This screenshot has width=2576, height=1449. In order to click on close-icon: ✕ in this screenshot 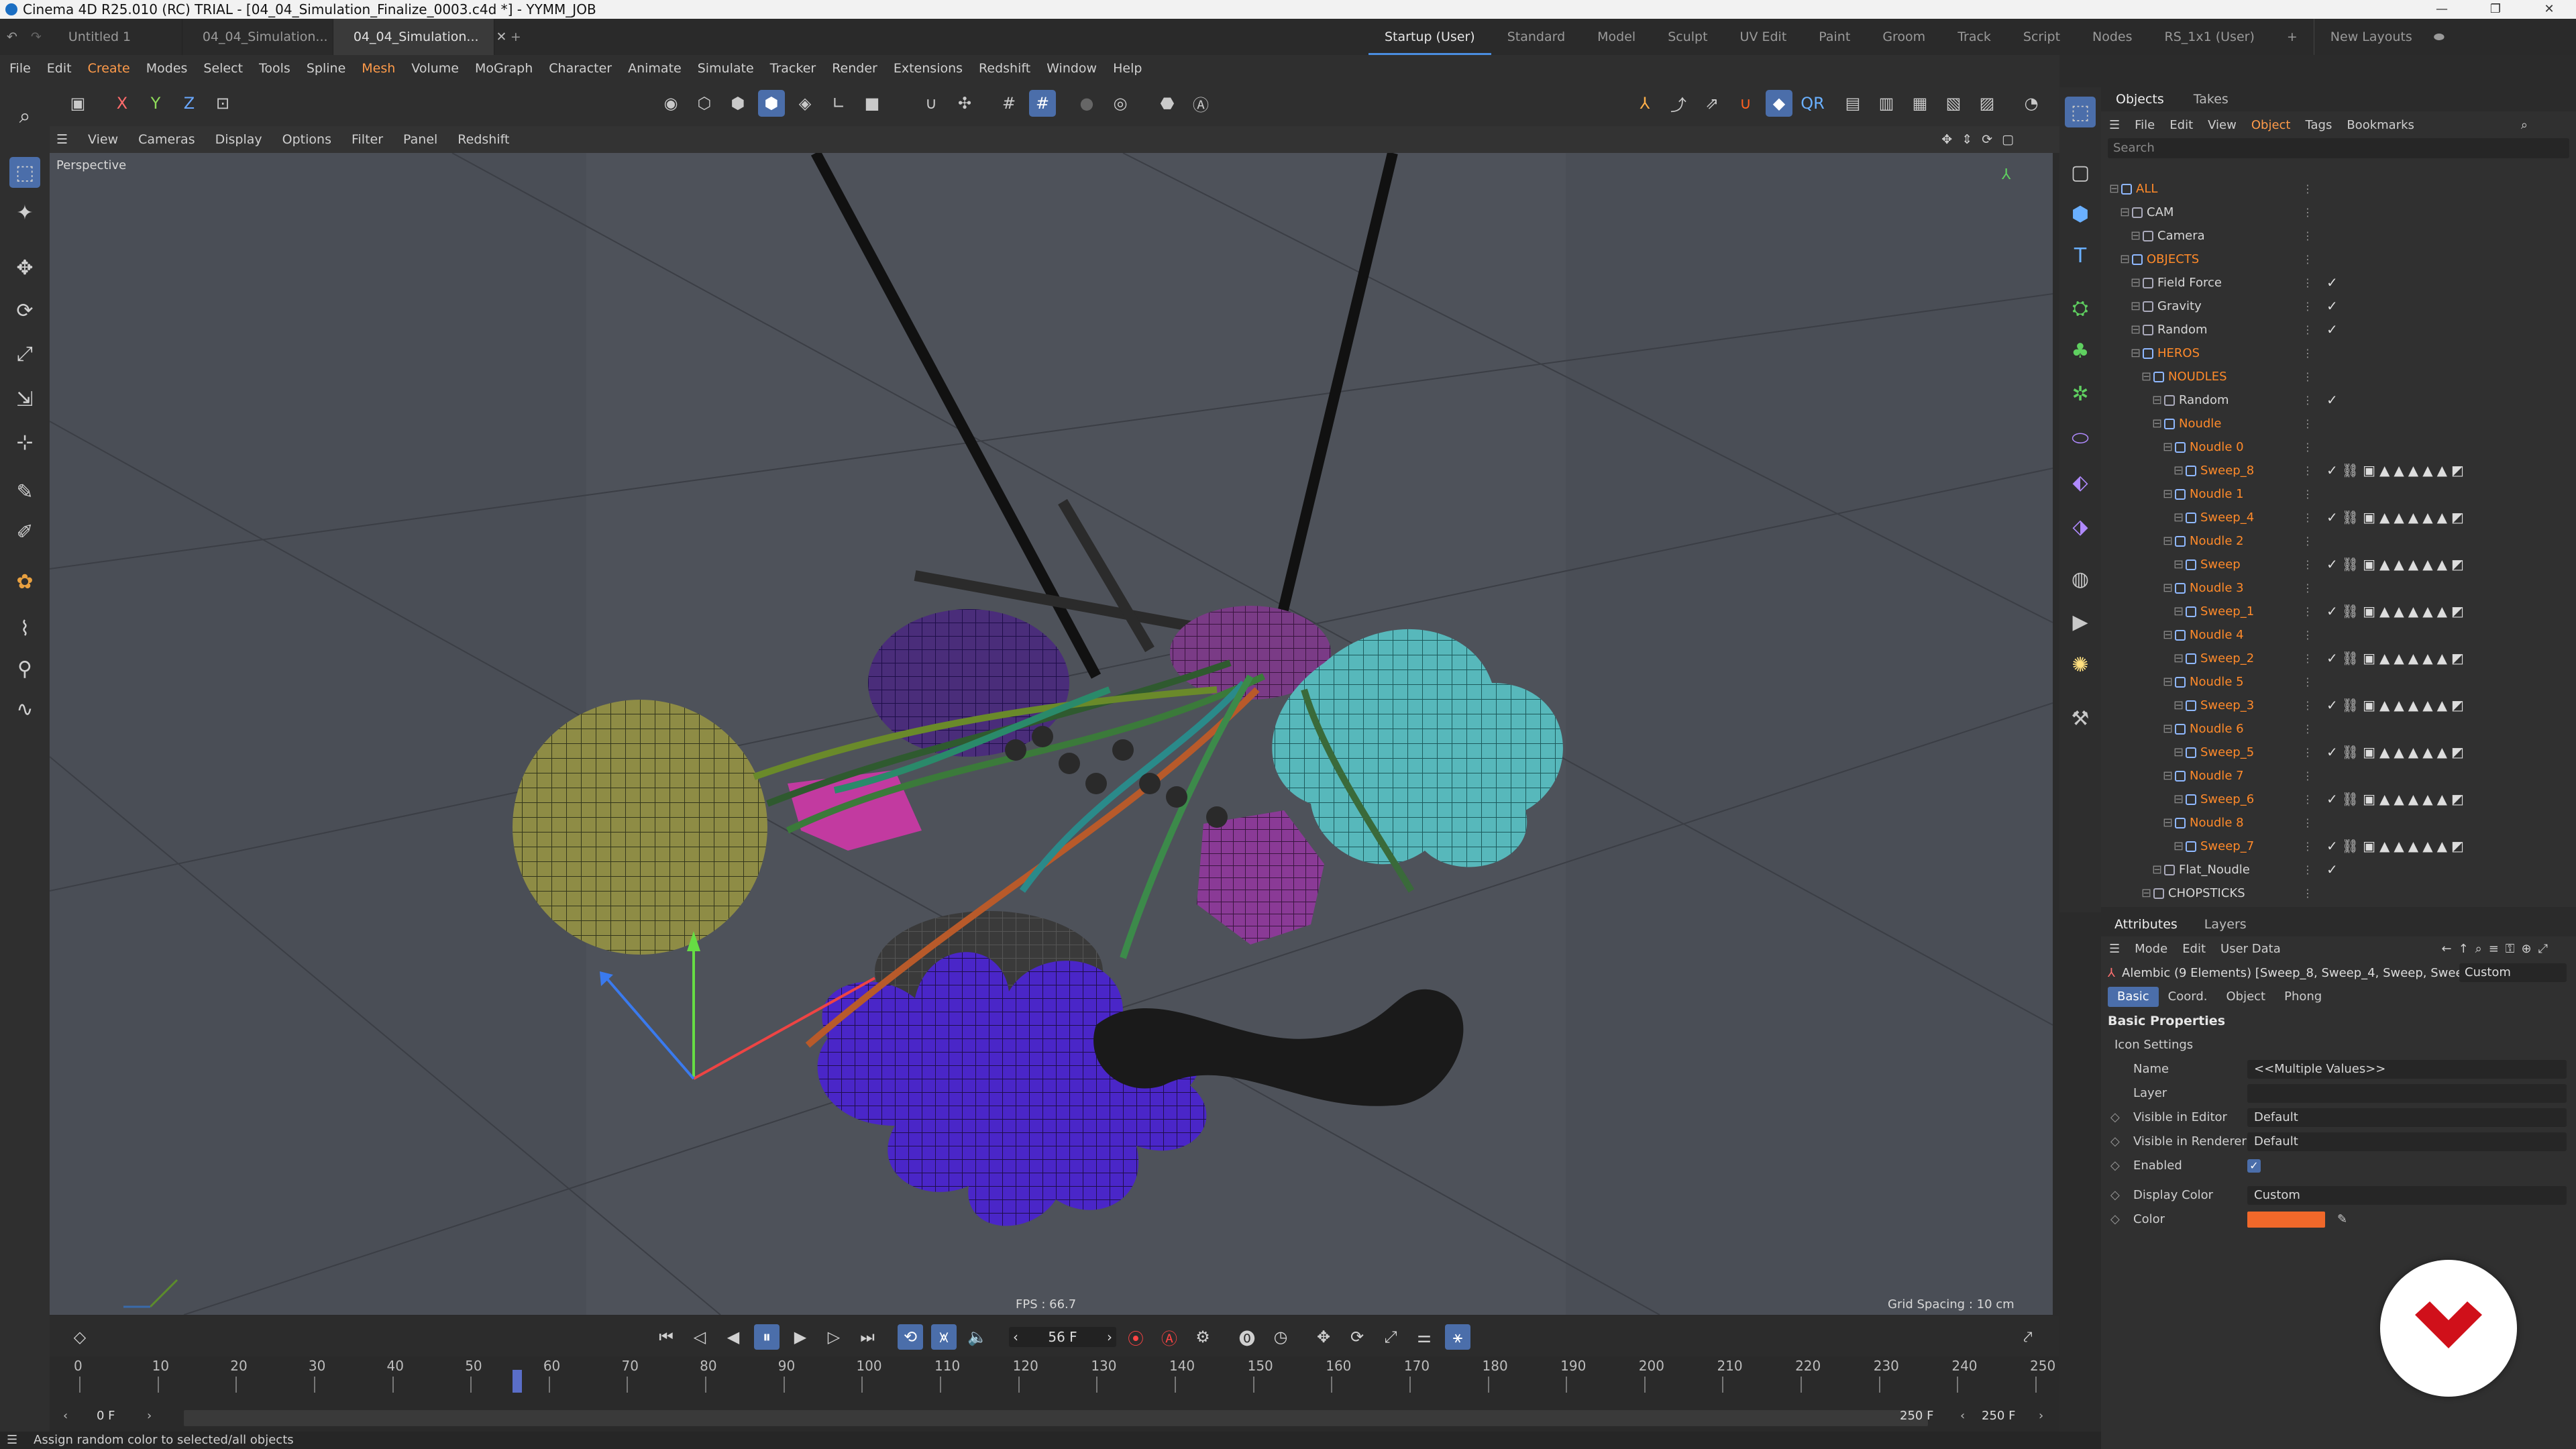, I will do `click(2549, 9)`.